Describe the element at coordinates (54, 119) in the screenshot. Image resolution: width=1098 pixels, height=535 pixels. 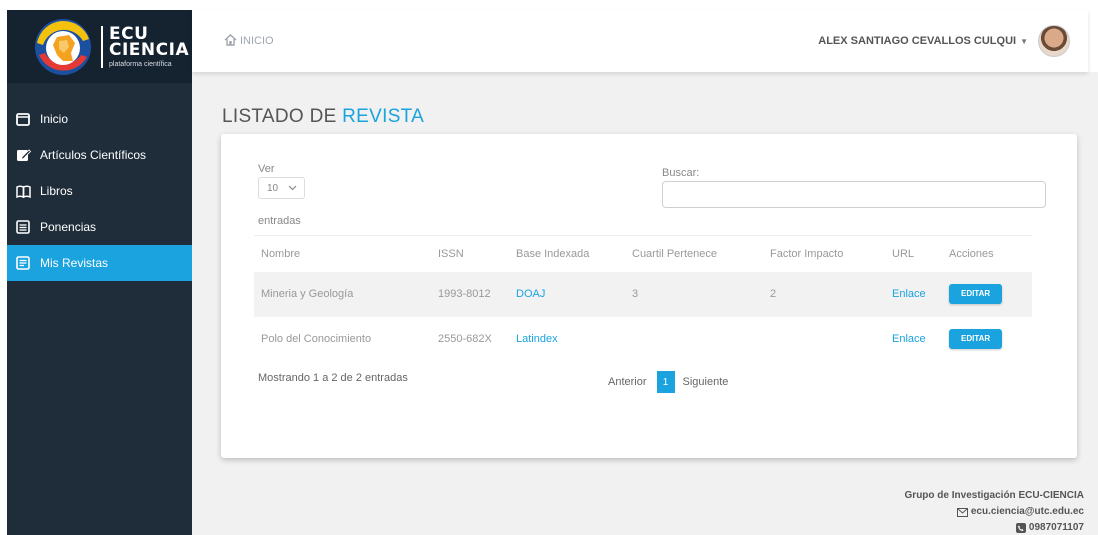
I see `sidebar-item-label: Inicio` at that location.